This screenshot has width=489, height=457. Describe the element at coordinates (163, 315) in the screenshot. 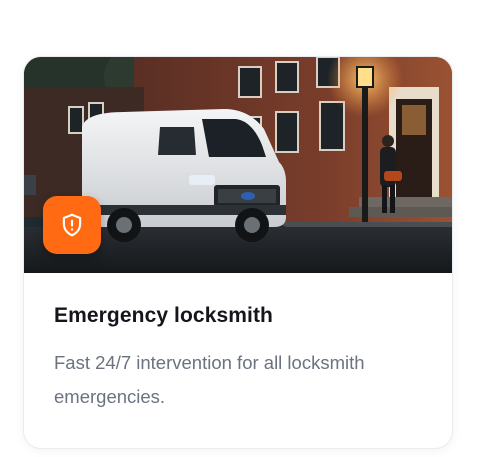

I see `card-title: Emergency locksmith` at that location.